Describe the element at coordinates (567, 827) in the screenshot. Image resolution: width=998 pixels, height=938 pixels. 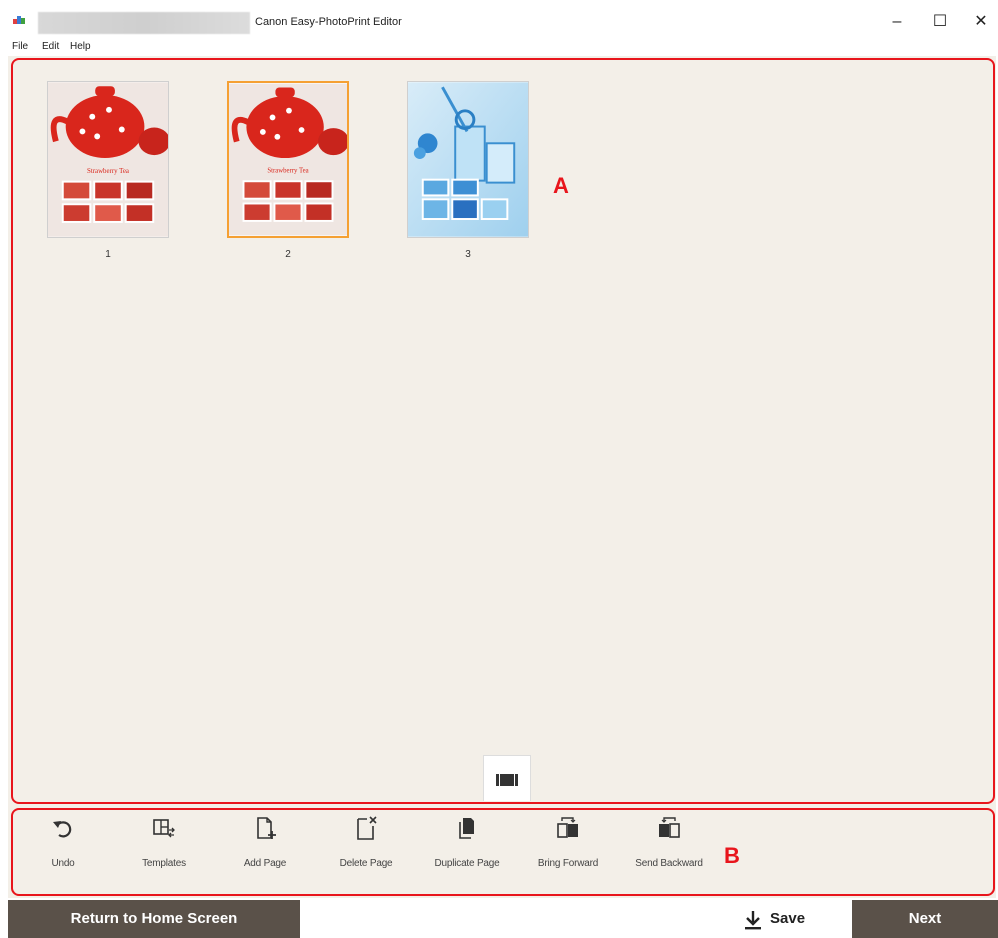
I see `bring-forward-icon` at that location.